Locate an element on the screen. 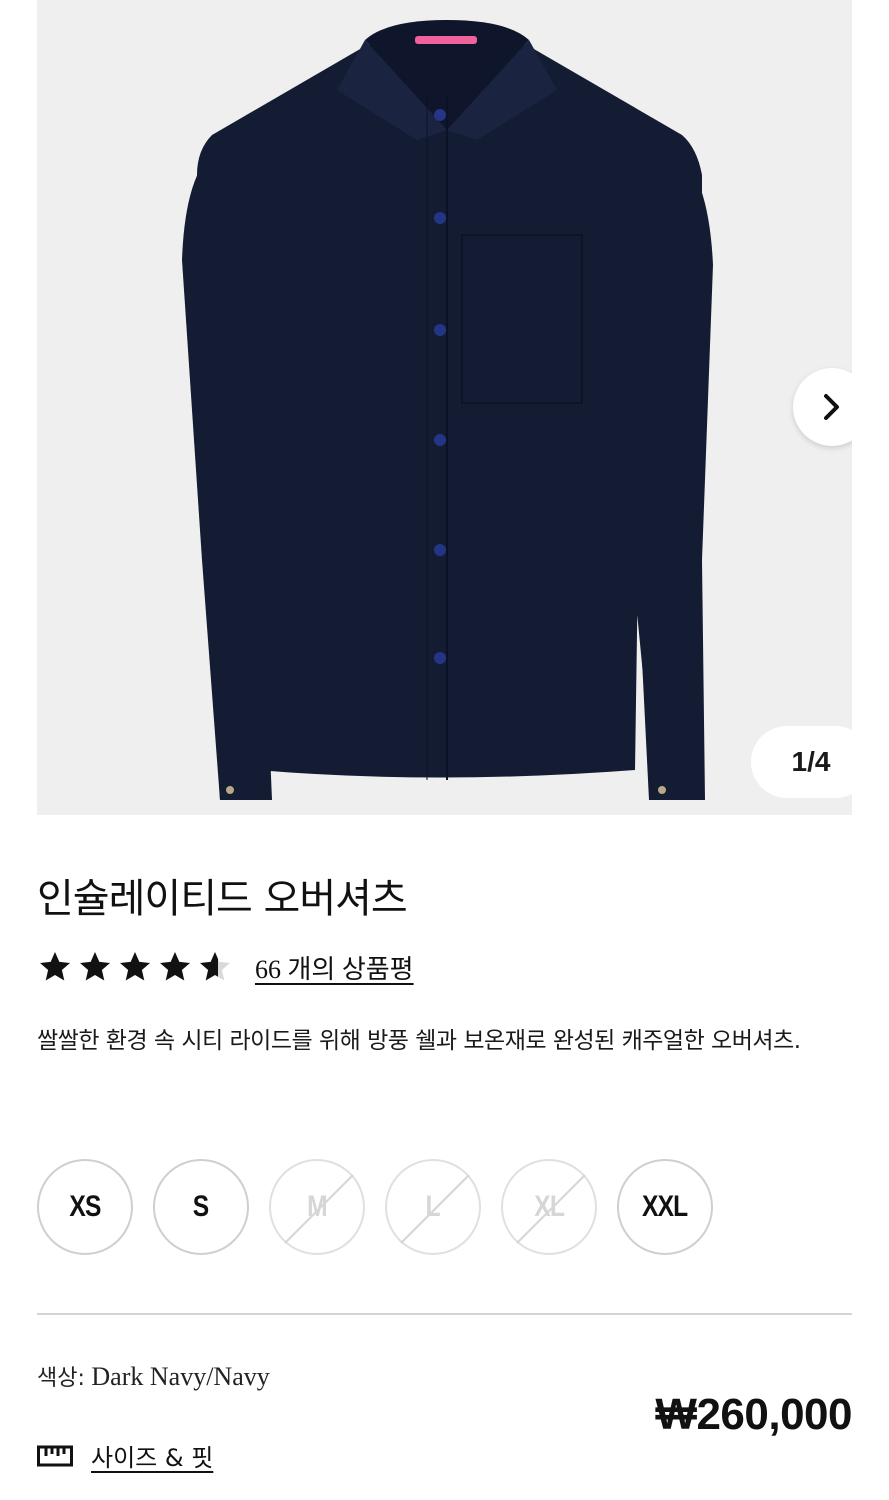 The height and width of the screenshot is (1500, 889). product-title: 인슐레이티드 오버셔츠 is located at coordinates (222, 899).